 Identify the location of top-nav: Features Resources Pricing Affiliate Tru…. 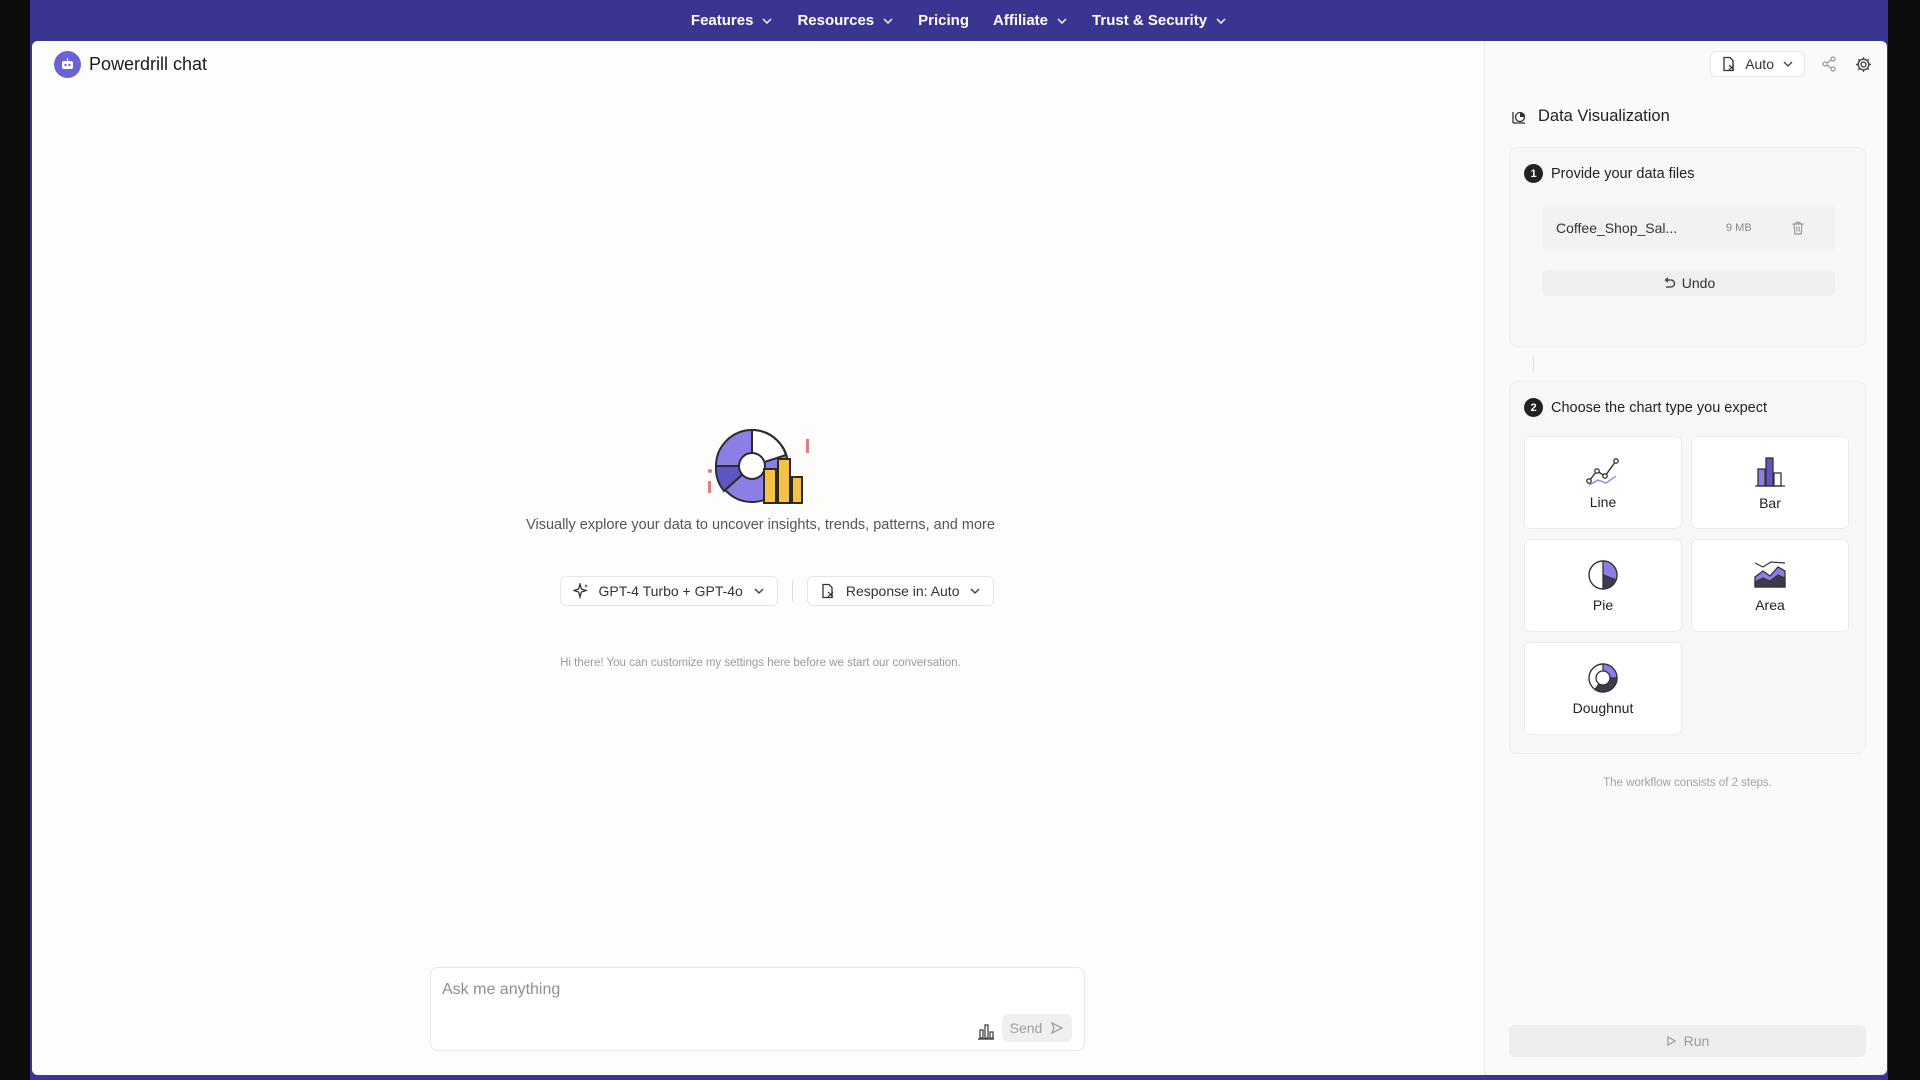
(959, 20).